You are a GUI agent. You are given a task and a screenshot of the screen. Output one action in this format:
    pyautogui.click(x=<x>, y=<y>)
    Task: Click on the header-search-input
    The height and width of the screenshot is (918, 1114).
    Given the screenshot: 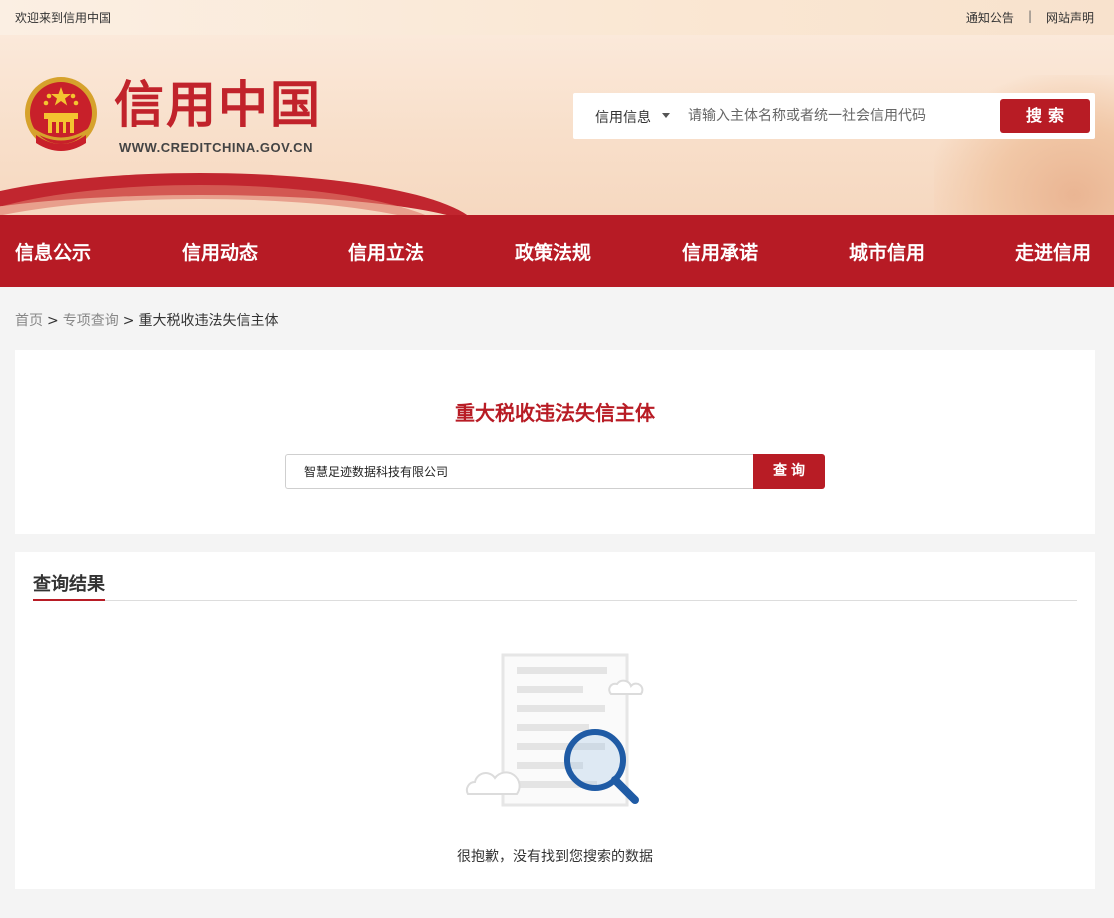 What is the action you would take?
    pyautogui.click(x=838, y=116)
    